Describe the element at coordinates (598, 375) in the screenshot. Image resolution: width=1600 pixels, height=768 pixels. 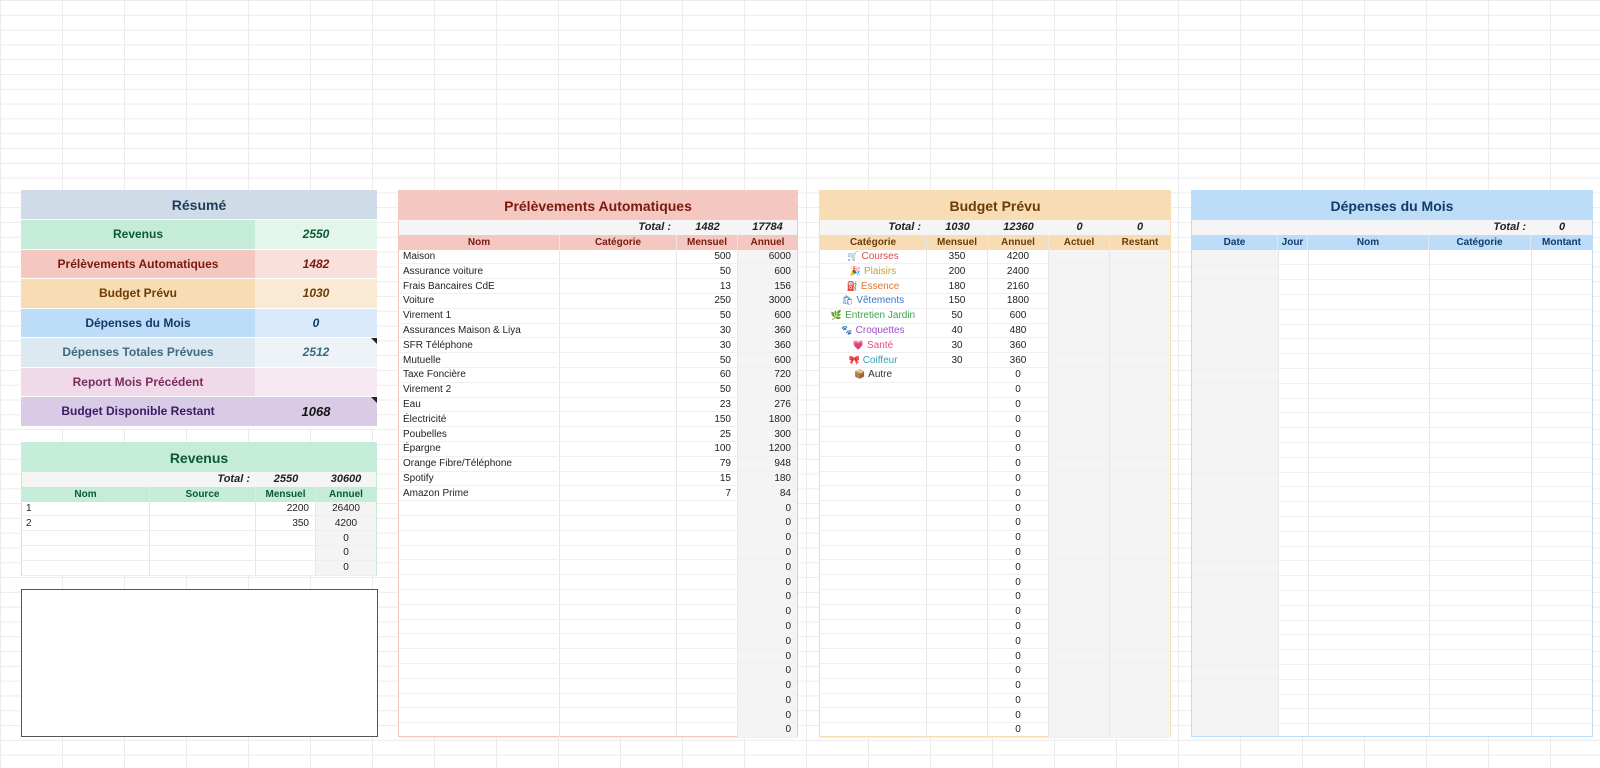
I see `table-row: Taxe Foncière 60 720` at that location.